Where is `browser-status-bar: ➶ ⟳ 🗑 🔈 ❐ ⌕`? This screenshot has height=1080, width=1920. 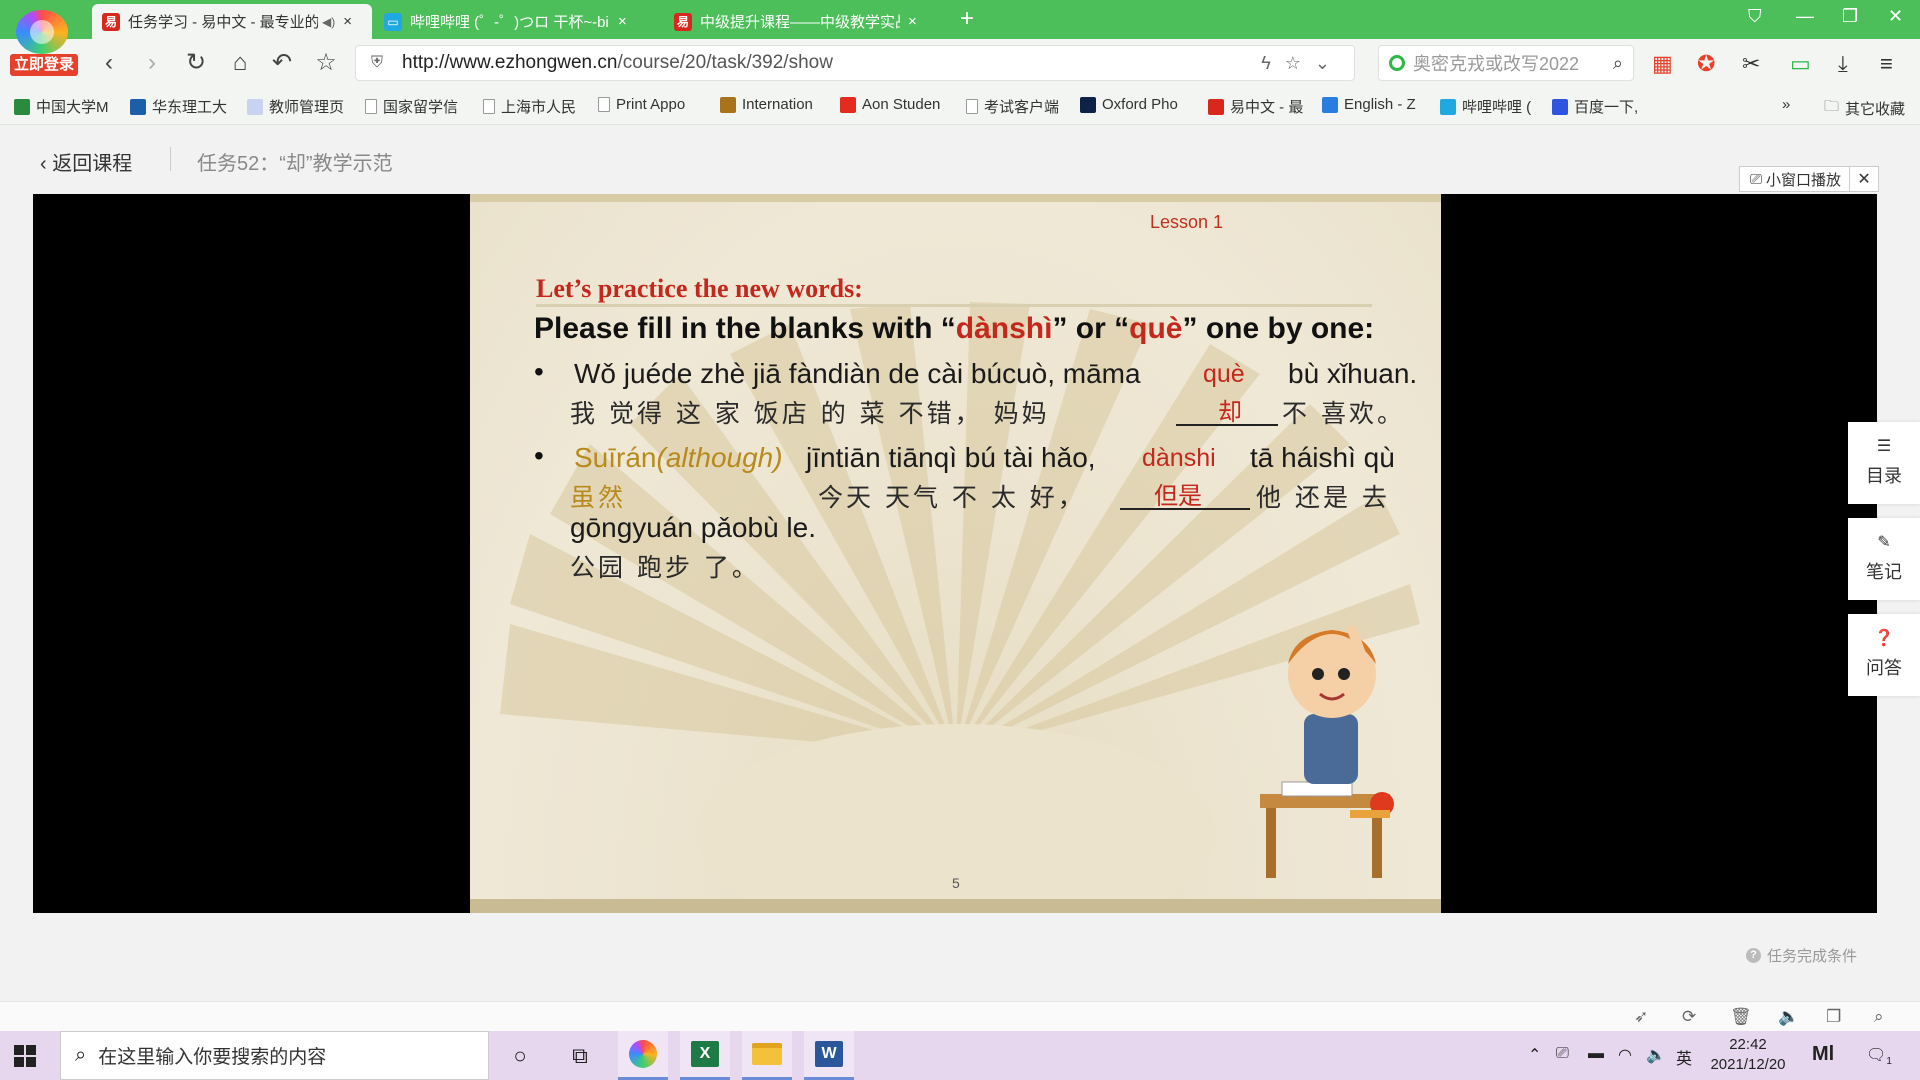
browser-status-bar: ➶ ⟳ 🗑 🔈 ❐ ⌕ is located at coordinates (960, 1016).